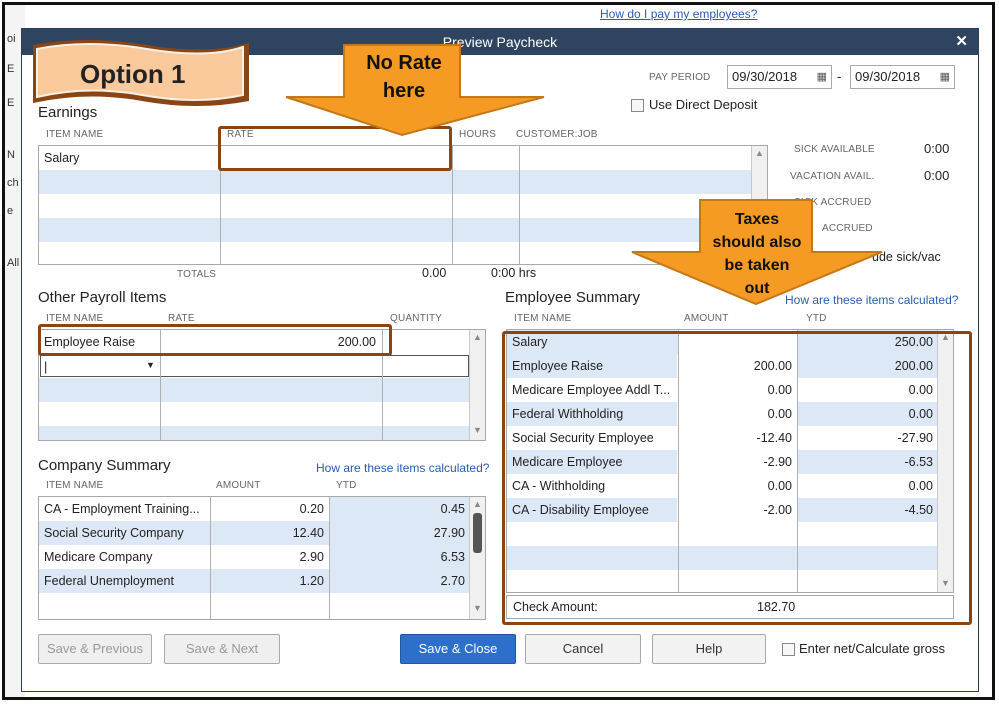 This screenshot has width=999, height=704. I want to click on close-icon: ✕, so click(961, 42).